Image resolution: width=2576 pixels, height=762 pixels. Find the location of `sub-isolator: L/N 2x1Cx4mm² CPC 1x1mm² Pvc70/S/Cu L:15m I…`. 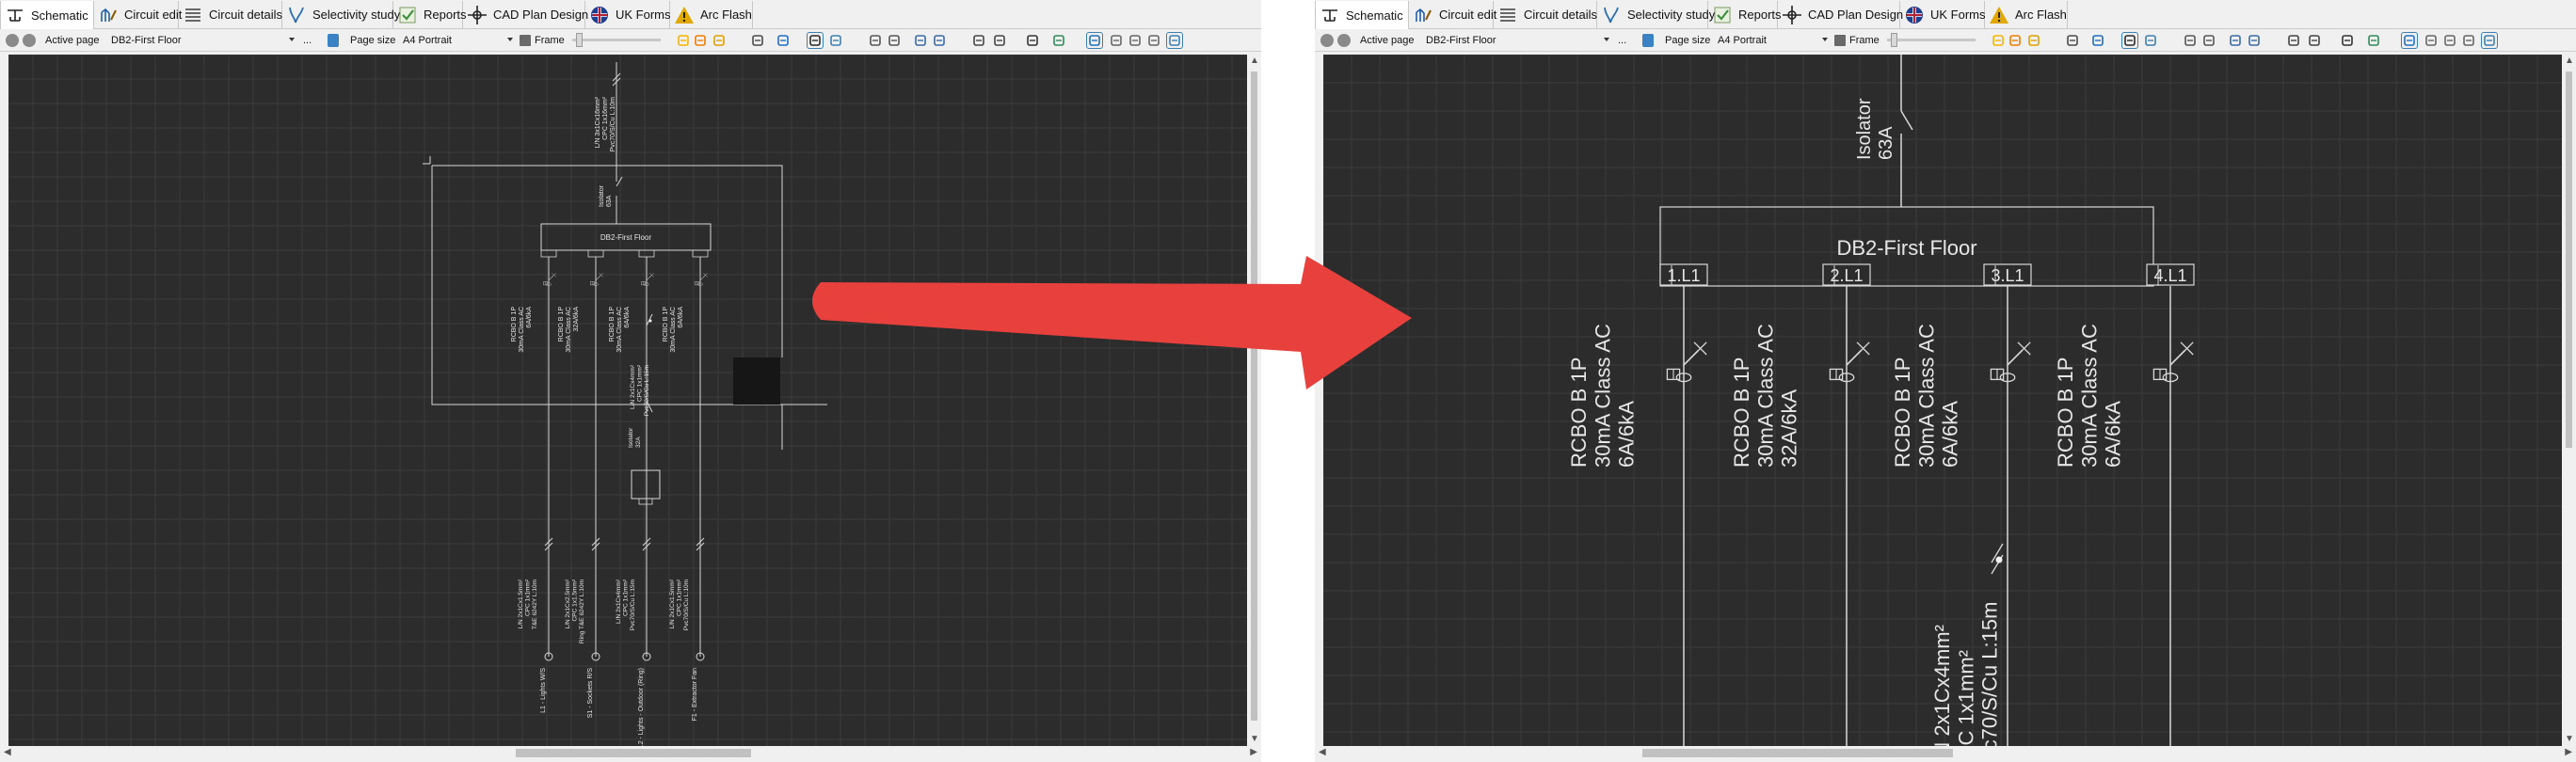

sub-isolator: L/N 2x1Cx4mm² CPC 1x1mm² Pvc70/S/Cu L:15m I… is located at coordinates (644, 409).